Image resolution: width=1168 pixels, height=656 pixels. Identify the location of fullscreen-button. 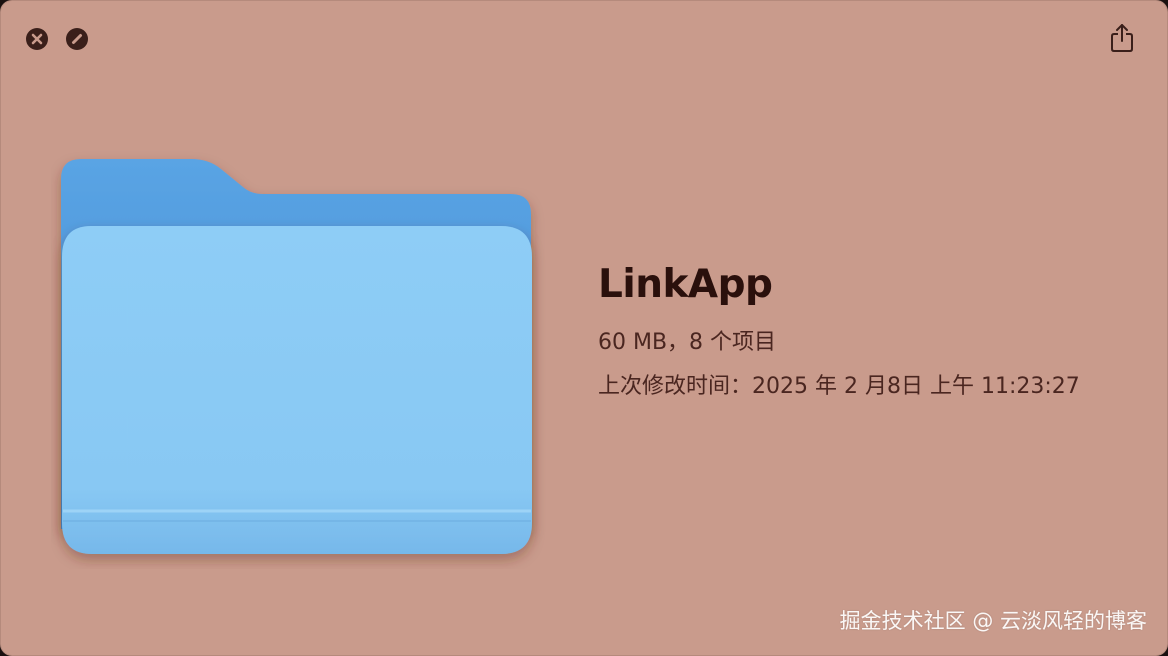
(77, 39).